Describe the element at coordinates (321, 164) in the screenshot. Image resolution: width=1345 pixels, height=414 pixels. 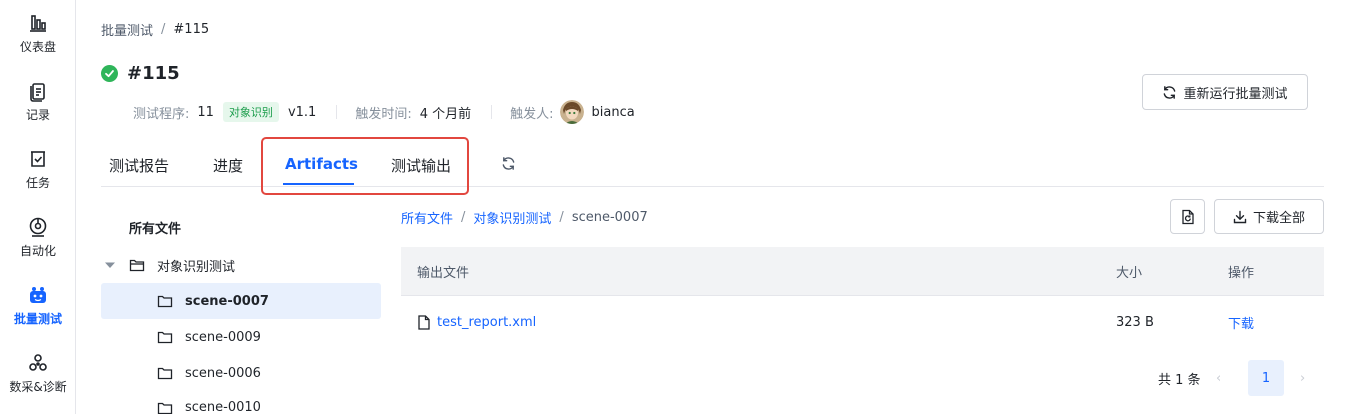
I see `tab-artifacts: Artifacts` at that location.